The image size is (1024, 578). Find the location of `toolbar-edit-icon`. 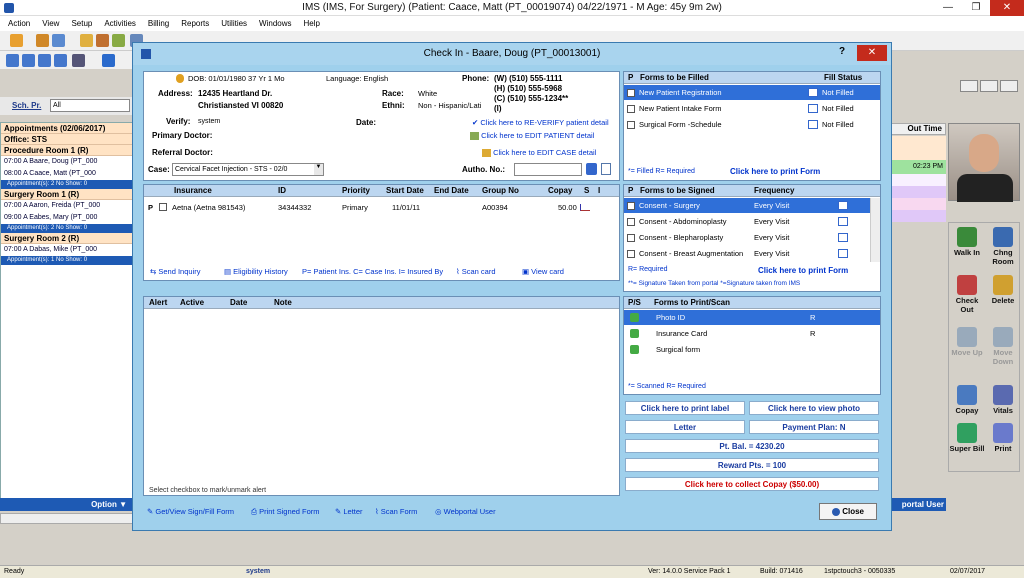

toolbar-edit-icon is located at coordinates (102, 40).